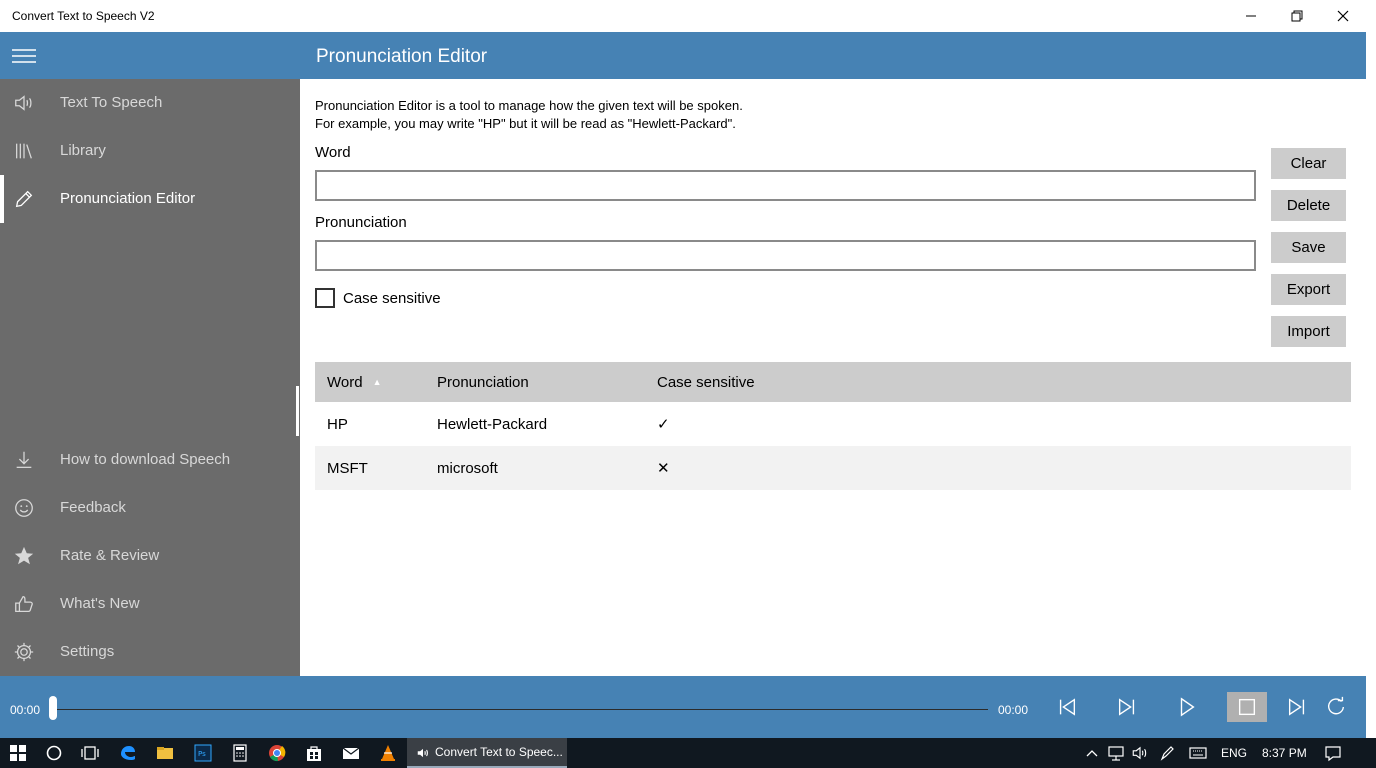 The image size is (1376, 768). Describe the element at coordinates (1013, 710) in the screenshot. I see `total-time: 00:00` at that location.